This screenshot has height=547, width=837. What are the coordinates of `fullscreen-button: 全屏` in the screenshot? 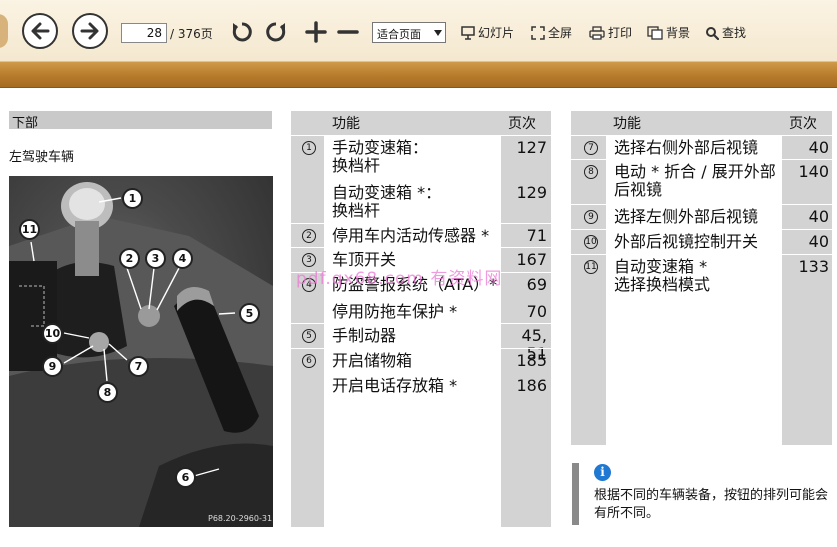 It's located at (551, 32).